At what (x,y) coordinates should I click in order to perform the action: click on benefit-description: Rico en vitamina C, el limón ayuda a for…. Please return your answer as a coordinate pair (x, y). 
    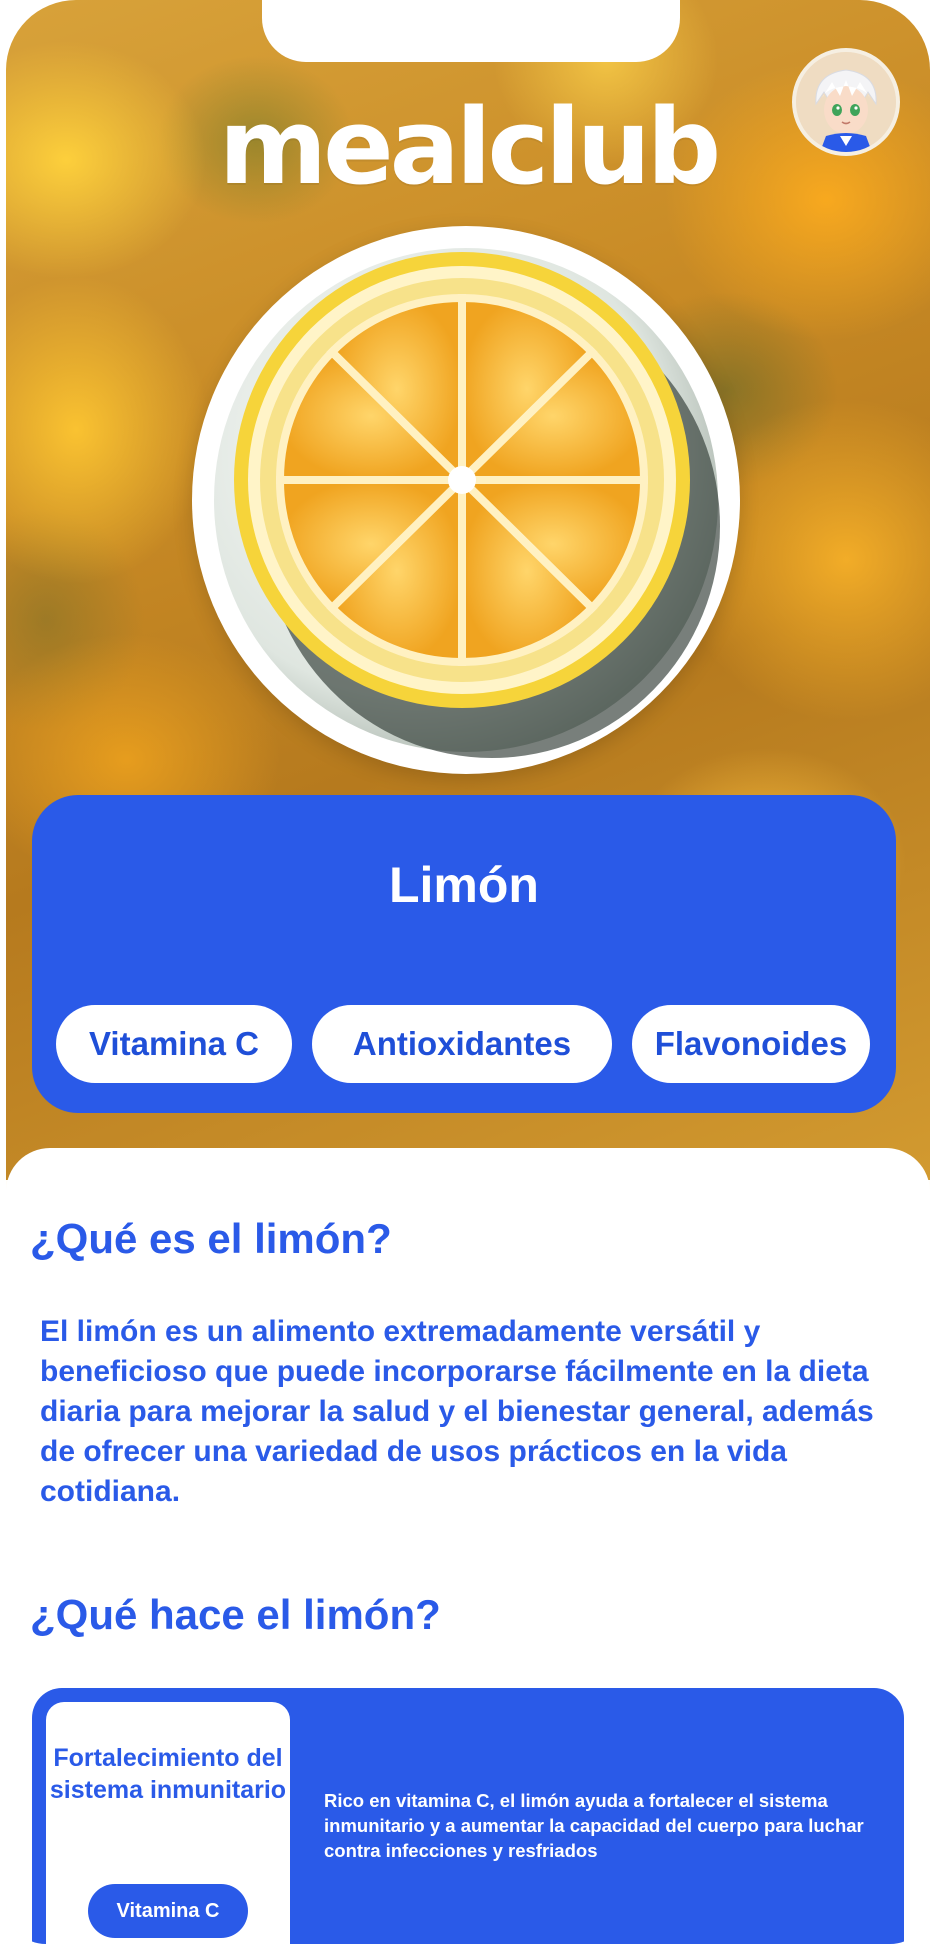
    Looking at the image, I should click on (594, 1825).